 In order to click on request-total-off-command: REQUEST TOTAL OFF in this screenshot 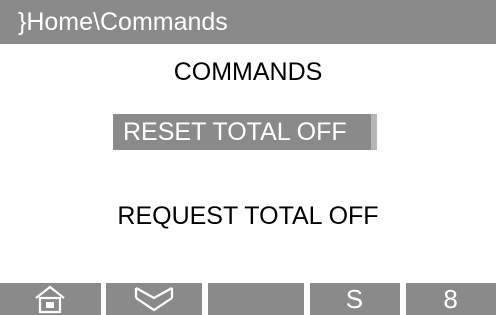, I will do `click(248, 216)`.